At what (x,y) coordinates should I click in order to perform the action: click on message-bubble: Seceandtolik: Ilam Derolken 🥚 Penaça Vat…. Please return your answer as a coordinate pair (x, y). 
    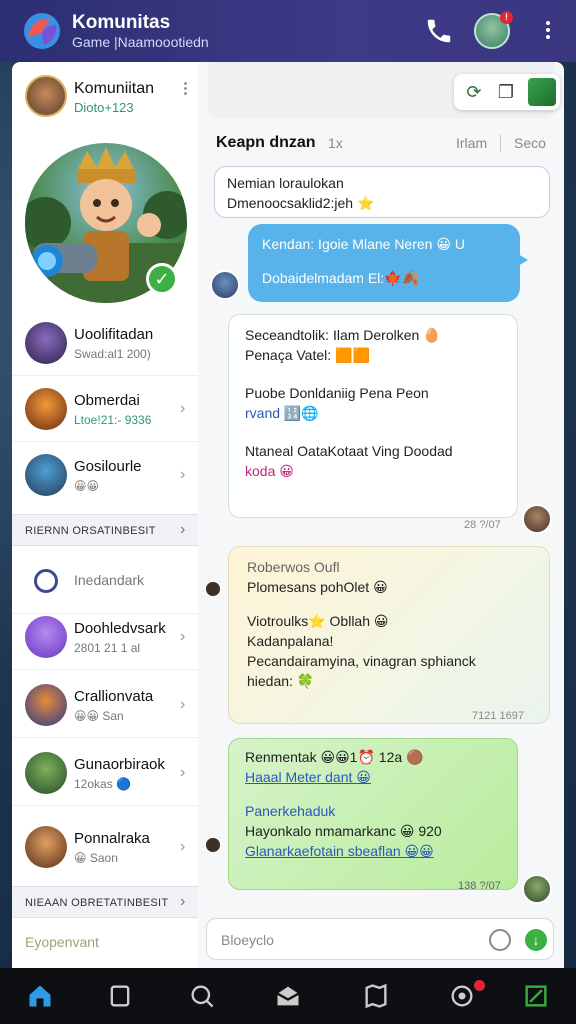
    Looking at the image, I should click on (373, 416).